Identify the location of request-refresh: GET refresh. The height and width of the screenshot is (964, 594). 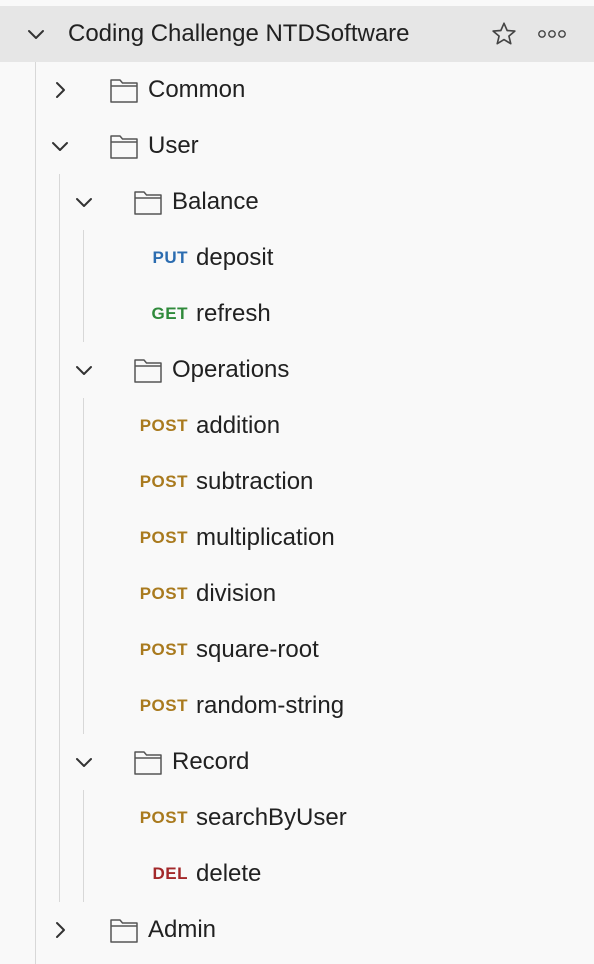
(297, 314).